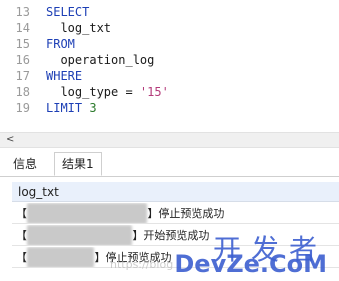  I want to click on code-line: 16 operation_log, so click(169, 60).